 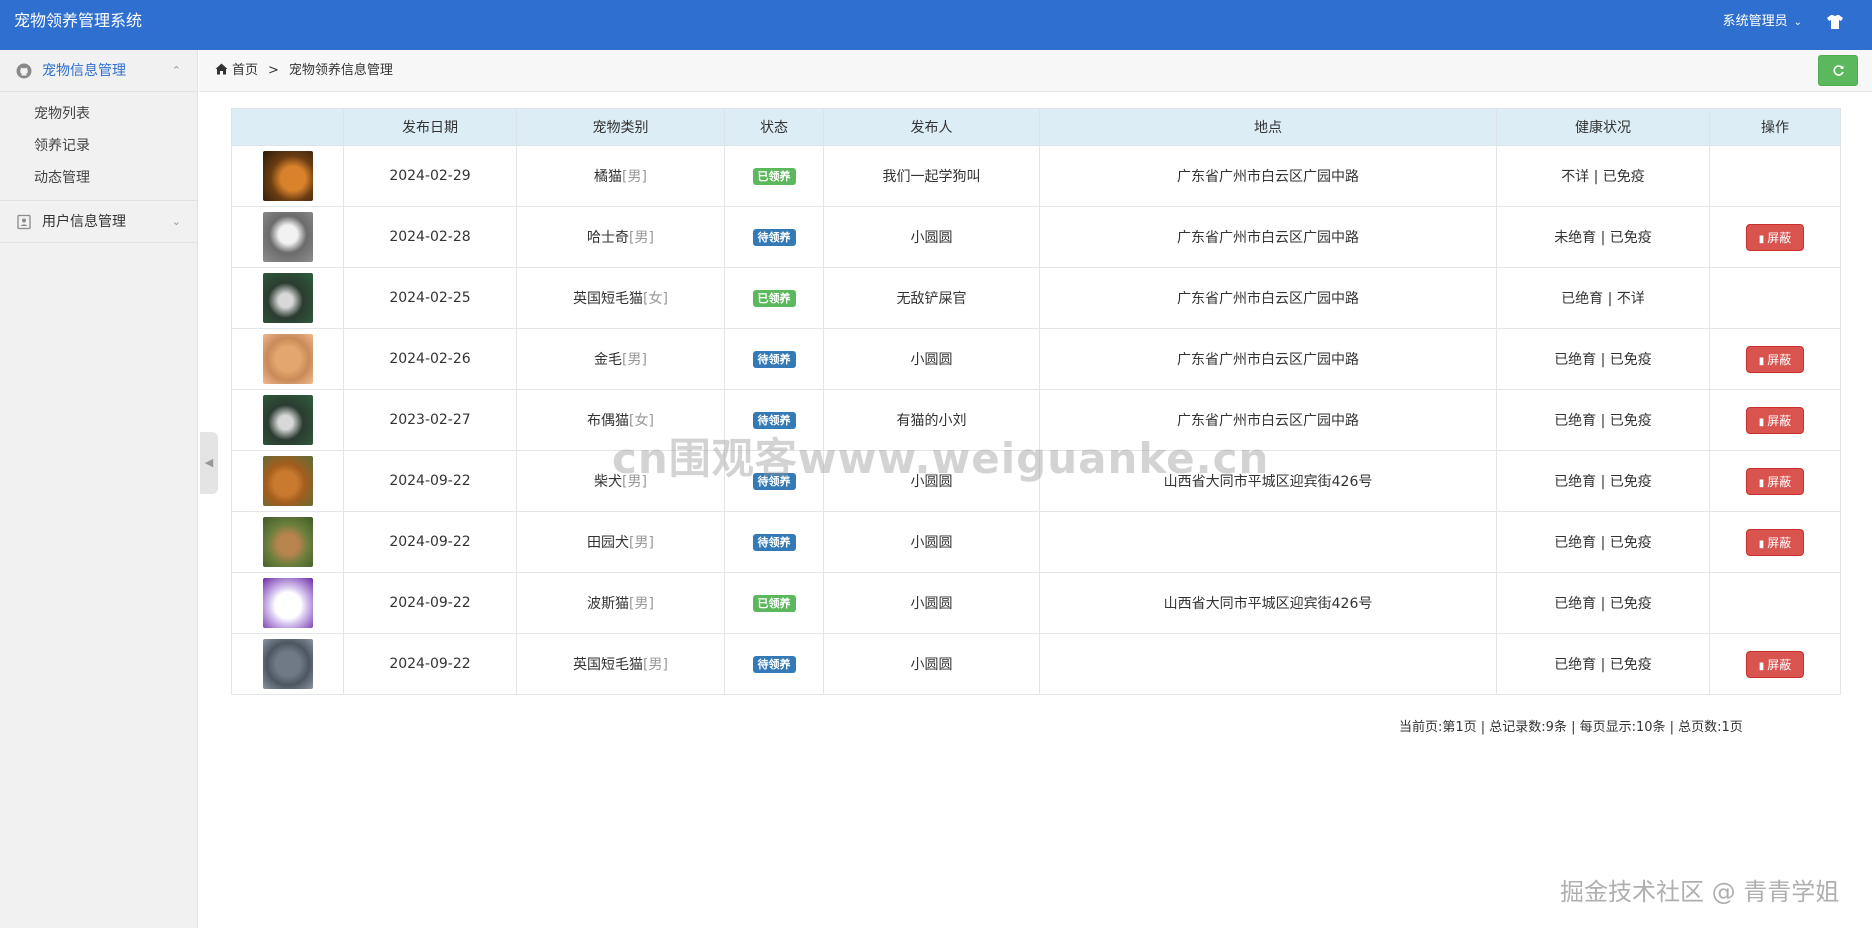 What do you see at coordinates (936, 25) in the screenshot?
I see `top-navbar: 宠物领养管理系统 系统管理员 ⌄` at bounding box center [936, 25].